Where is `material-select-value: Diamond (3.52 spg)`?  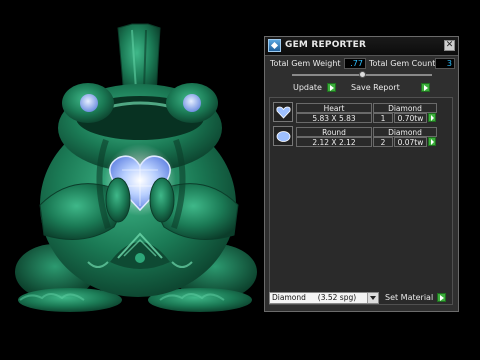 material-select-value: Diamond (3.52 spg) is located at coordinates (314, 297).